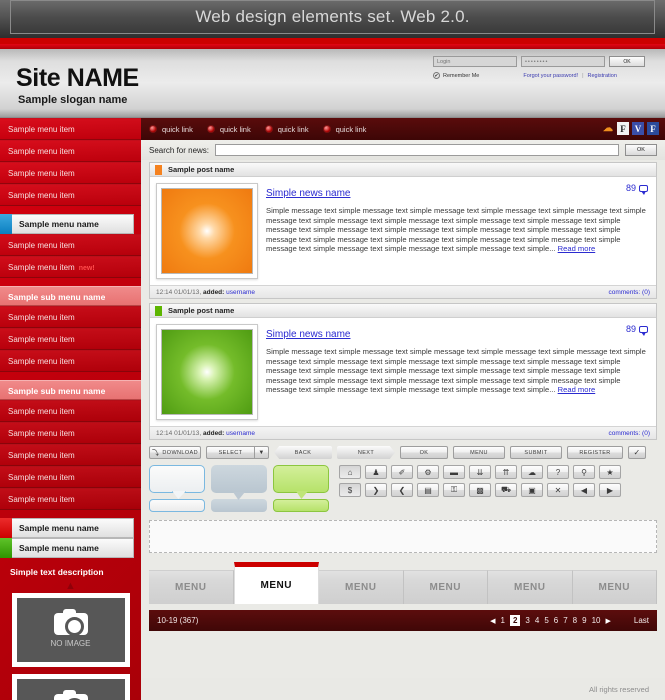 The image size is (665, 700). I want to click on home-icon: ⌂, so click(350, 472).